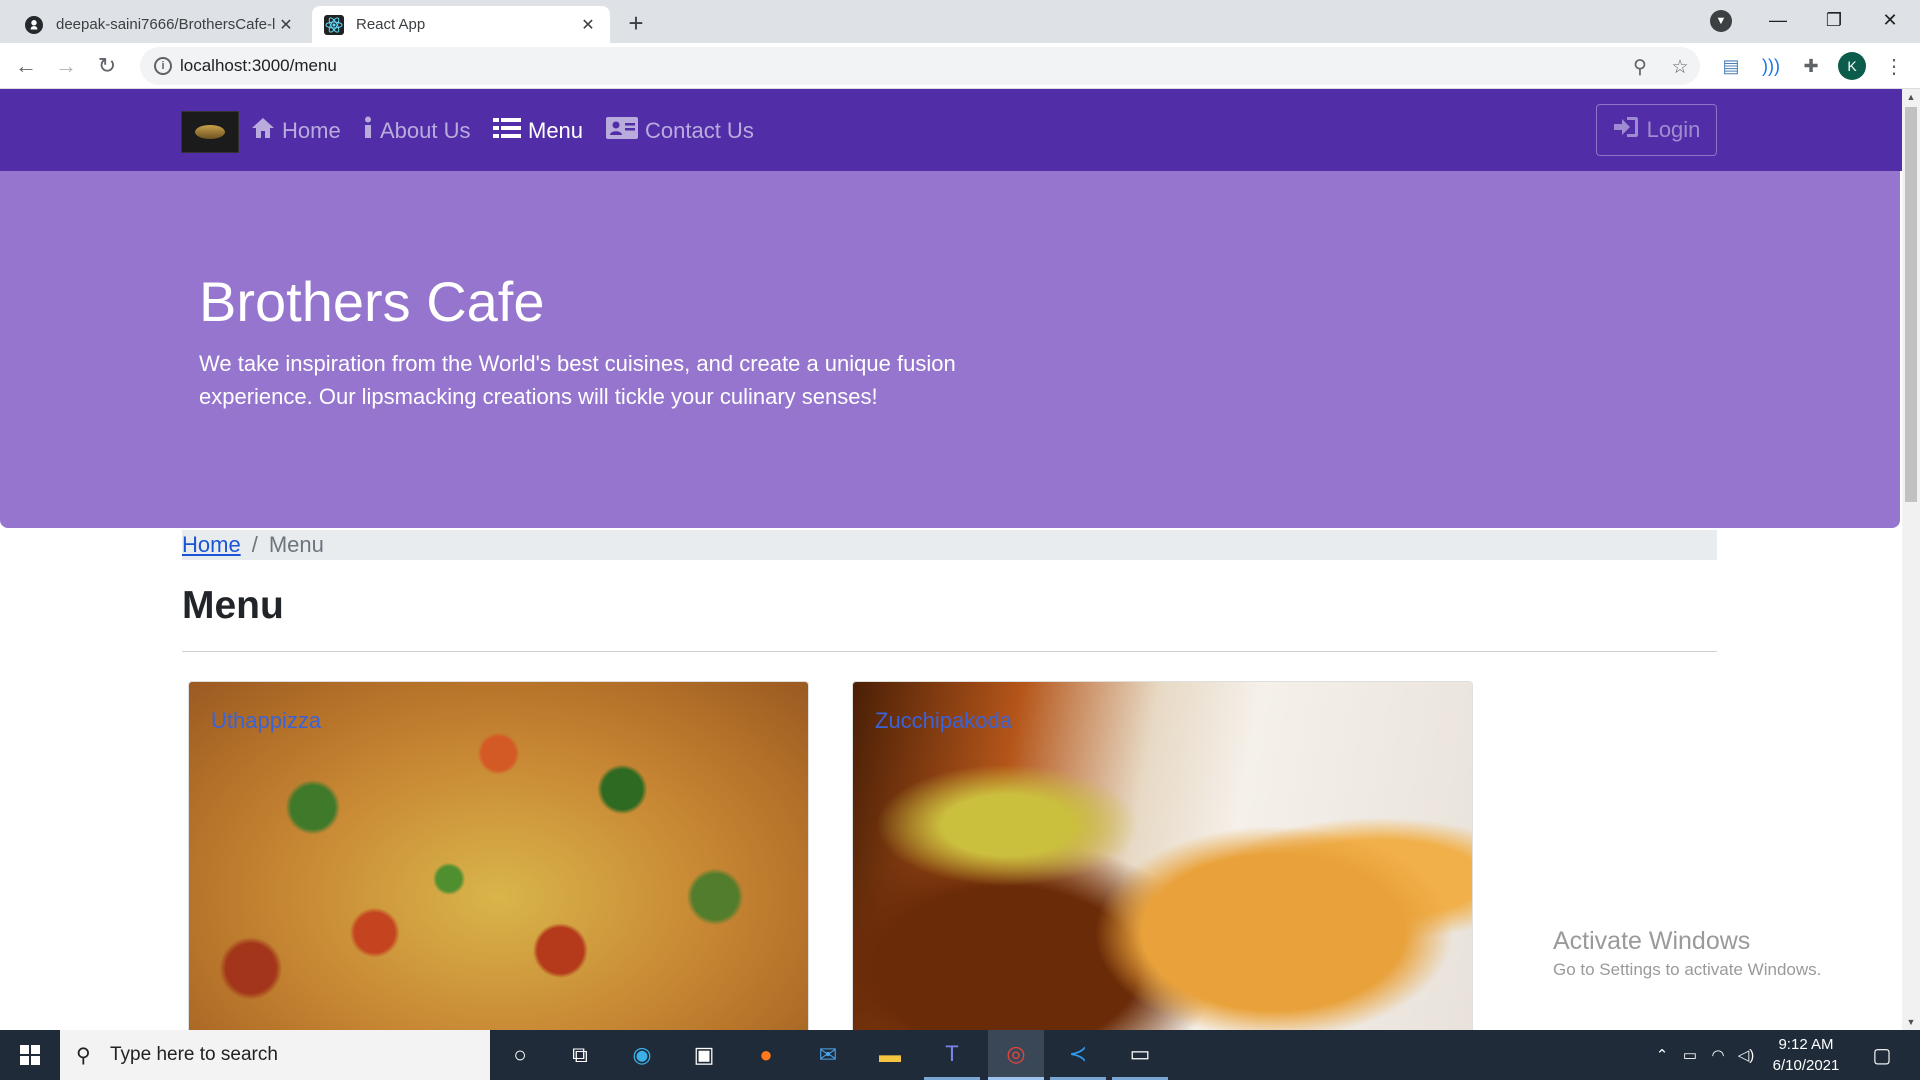 This screenshot has height=1080, width=1920. Describe the element at coordinates (1673, 129) in the screenshot. I see `login-label: Login` at that location.